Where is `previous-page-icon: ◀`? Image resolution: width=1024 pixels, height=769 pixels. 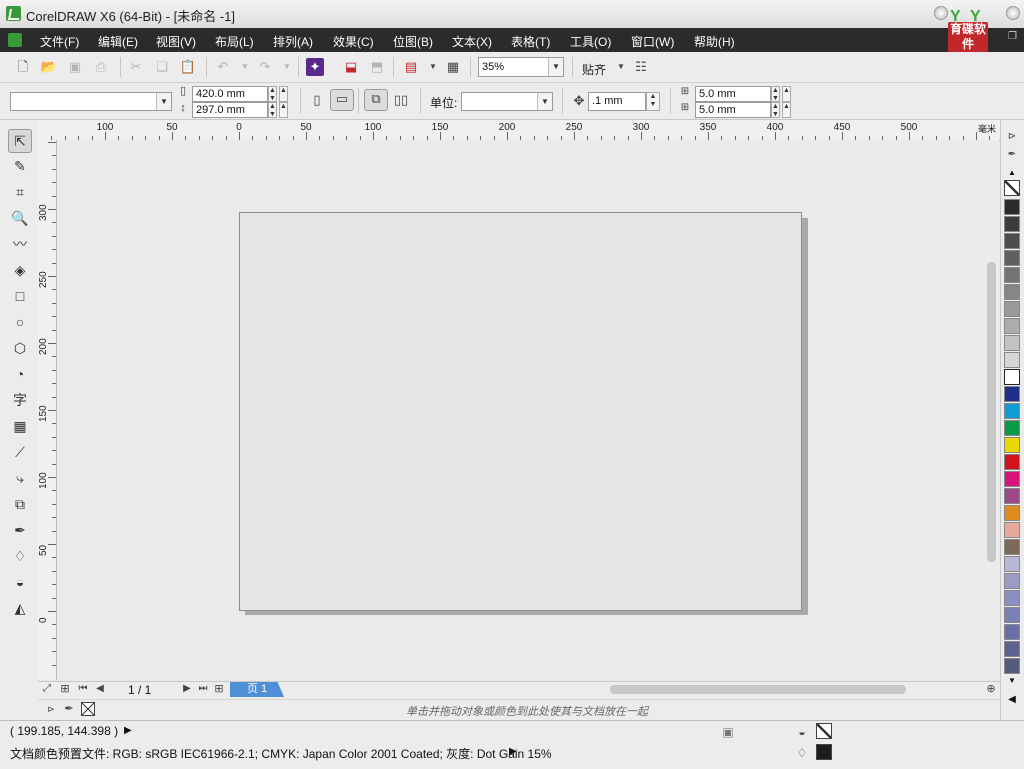
previous-page-icon: ◀ is located at coordinates (100, 689).